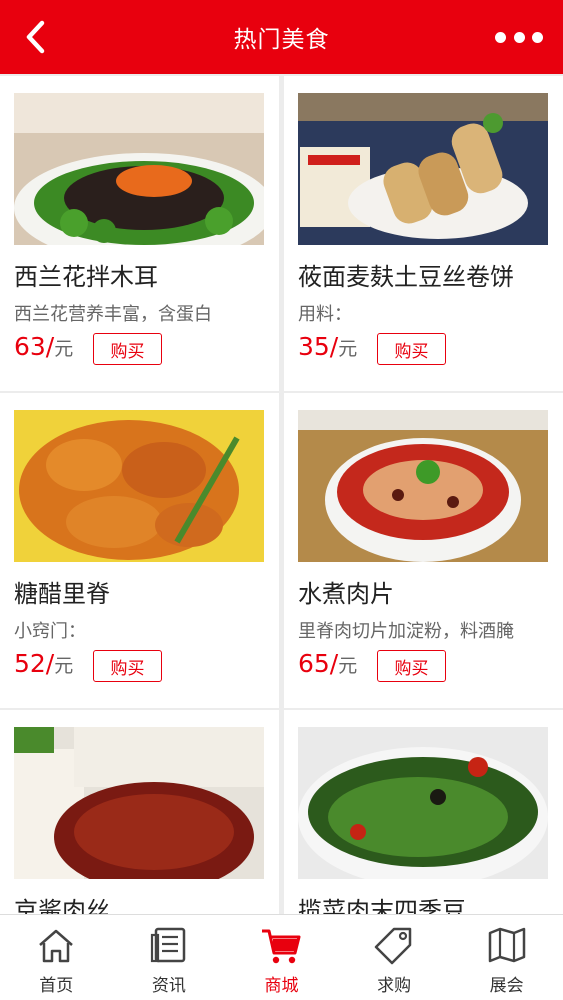 This screenshot has height=1000, width=563. Describe the element at coordinates (393, 946) in the screenshot. I see `tag-icon` at that location.